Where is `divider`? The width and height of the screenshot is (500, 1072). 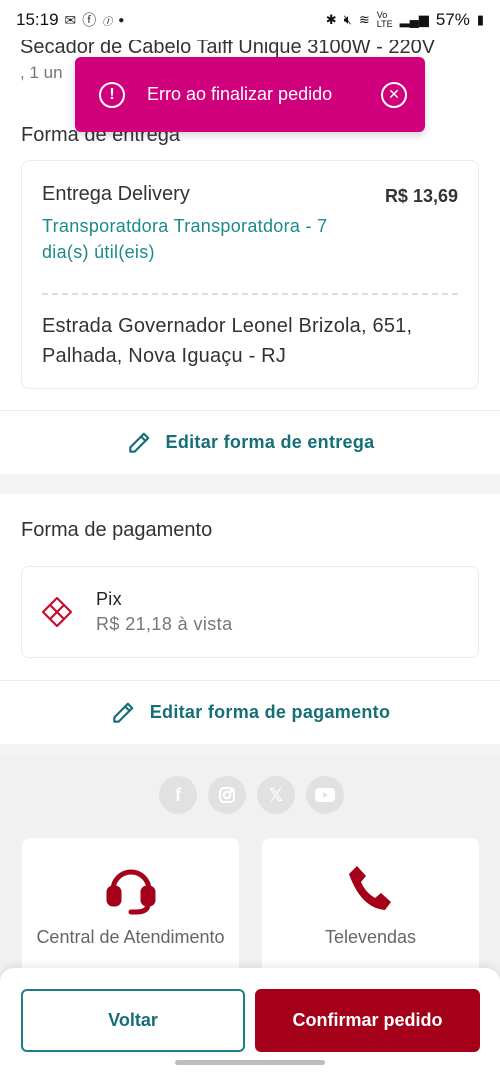 divider is located at coordinates (250, 294).